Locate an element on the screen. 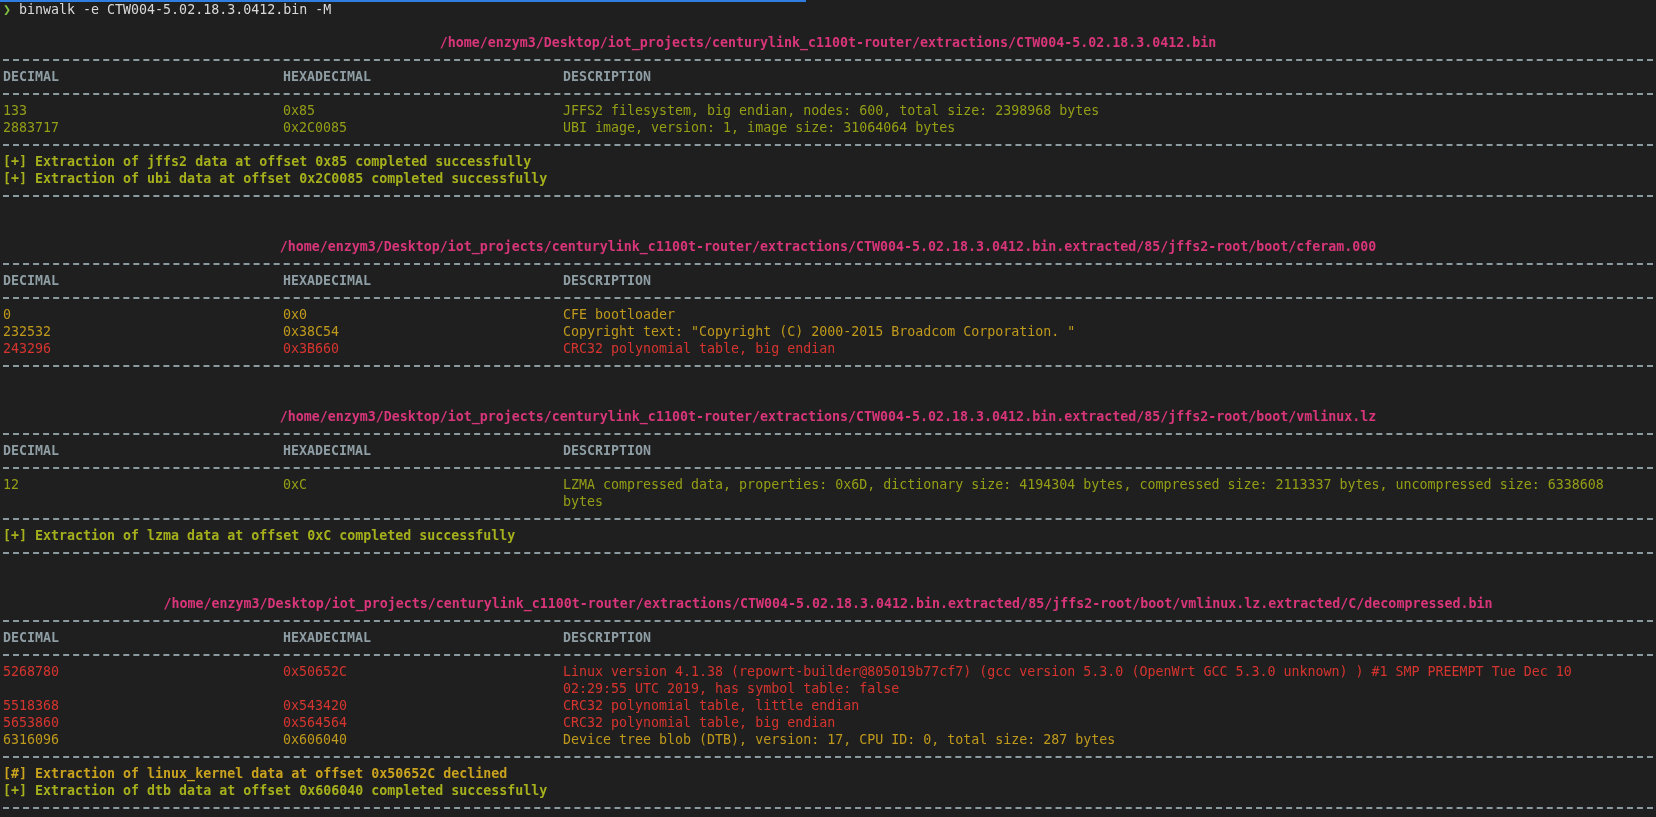 The width and height of the screenshot is (1656, 817). decimal-offset: 0 is located at coordinates (7, 314).